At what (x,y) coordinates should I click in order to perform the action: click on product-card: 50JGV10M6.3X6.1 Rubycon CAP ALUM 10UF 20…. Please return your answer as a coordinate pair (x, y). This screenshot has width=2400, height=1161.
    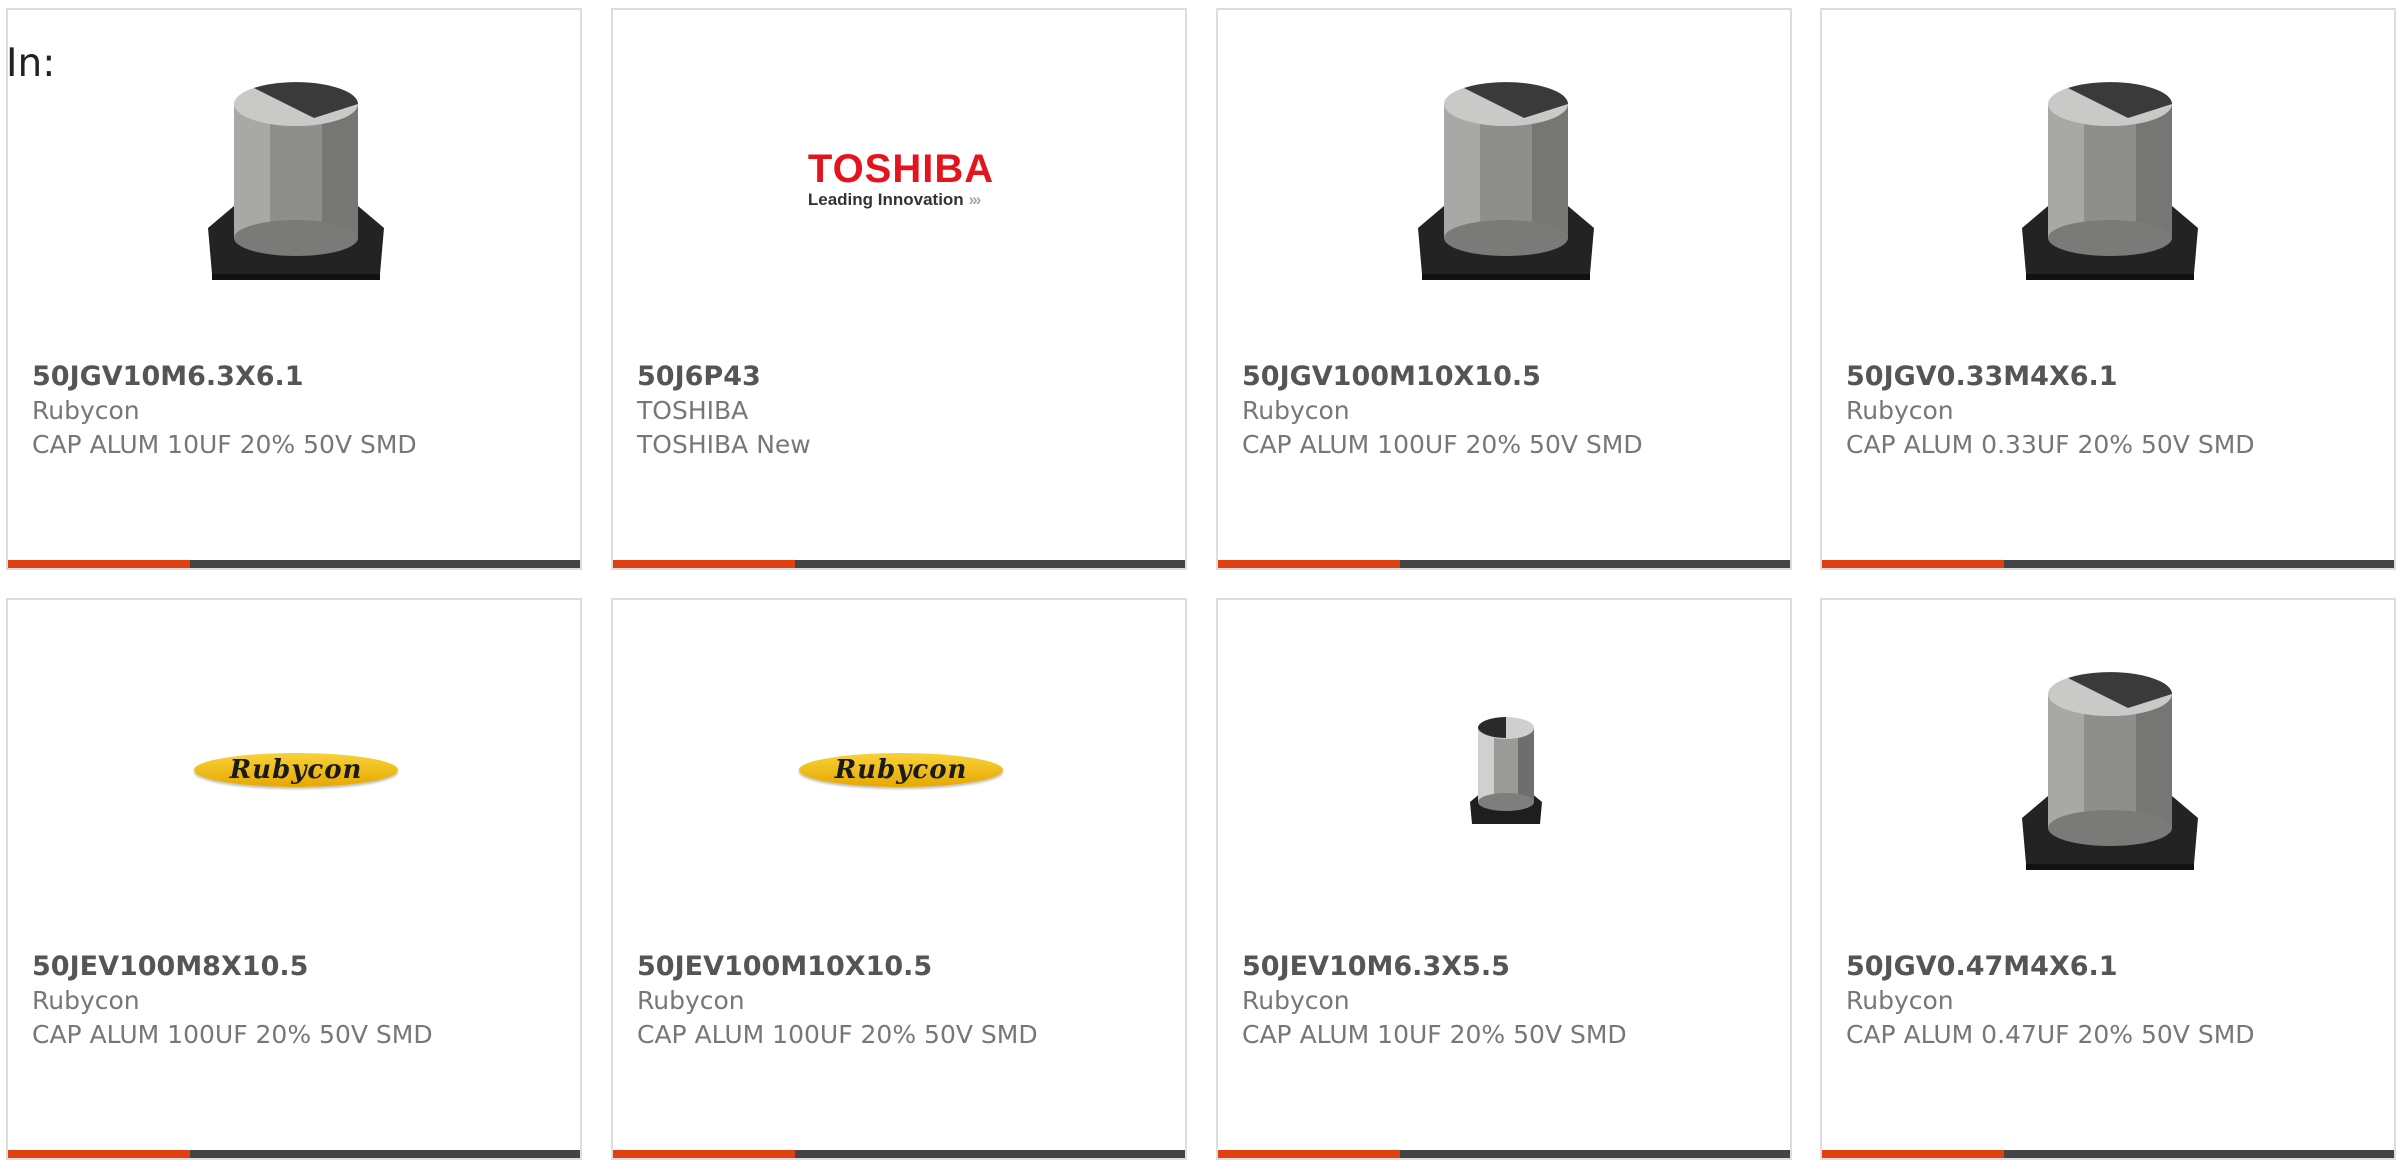
    Looking at the image, I should click on (294, 289).